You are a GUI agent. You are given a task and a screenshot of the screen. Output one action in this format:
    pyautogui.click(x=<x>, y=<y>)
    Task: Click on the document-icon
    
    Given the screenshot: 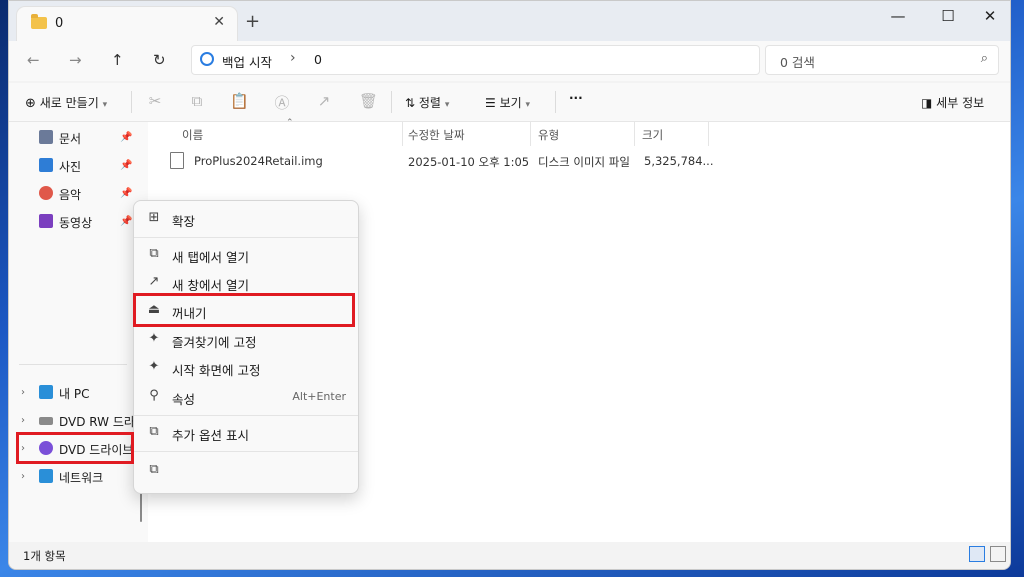 What is the action you would take?
    pyautogui.click(x=46, y=137)
    